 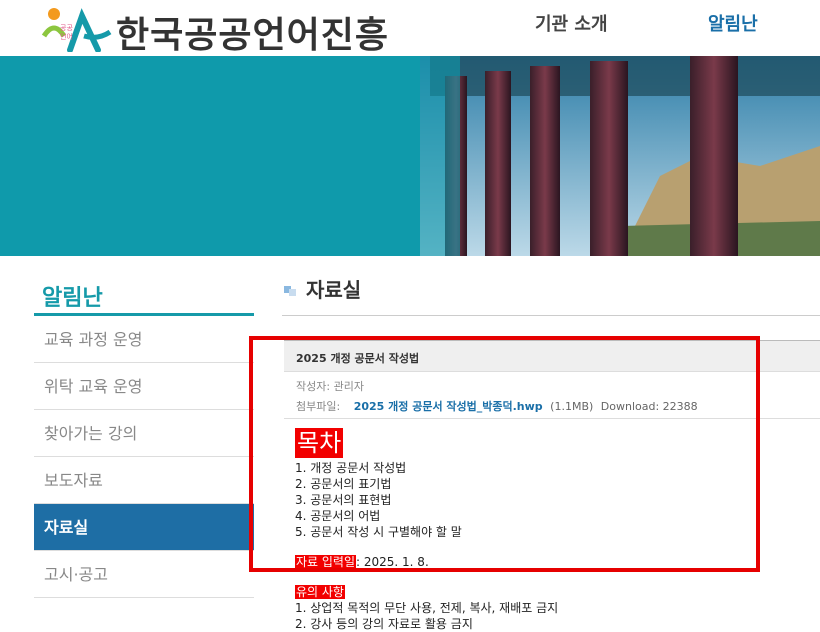 What do you see at coordinates (426, 592) in the screenshot?
I see `notice-line: 유의 사항` at bounding box center [426, 592].